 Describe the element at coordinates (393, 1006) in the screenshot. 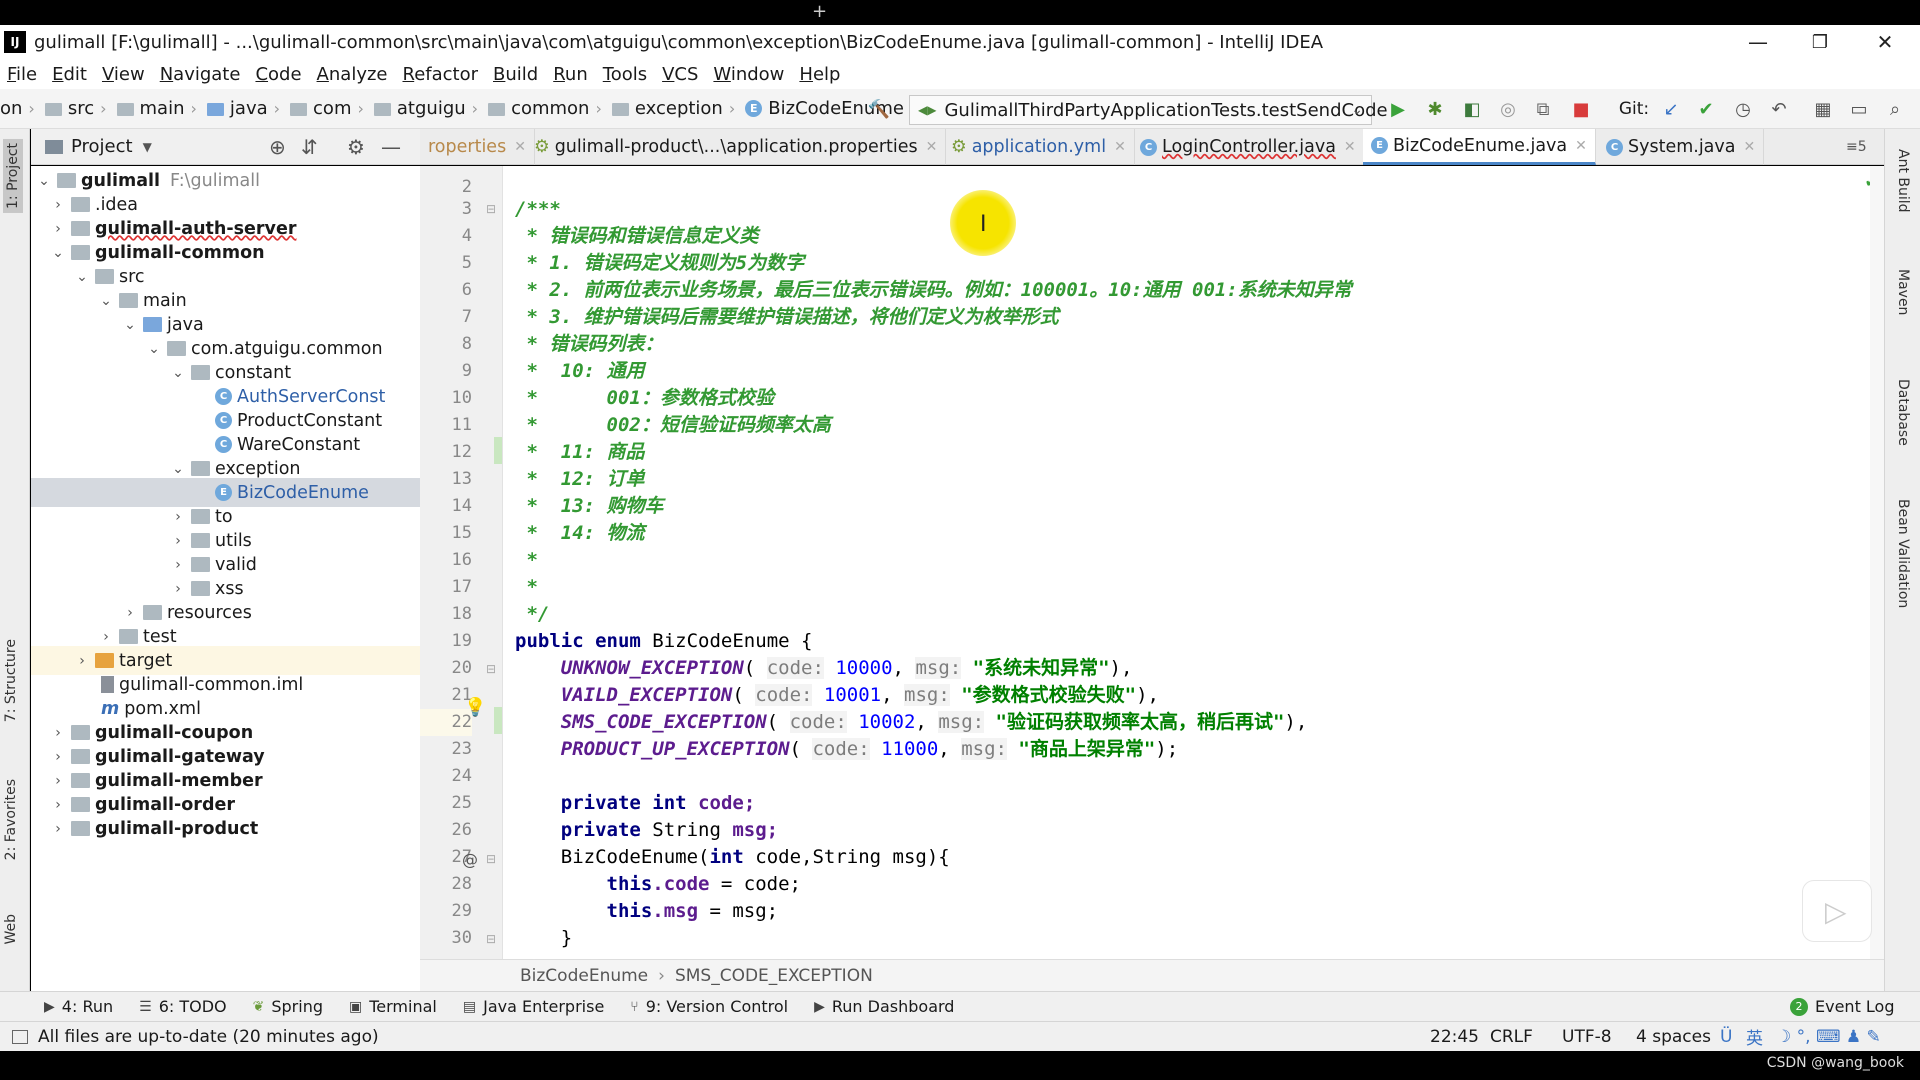

I see `tool-window-terminal: ▣ Terminal` at that location.